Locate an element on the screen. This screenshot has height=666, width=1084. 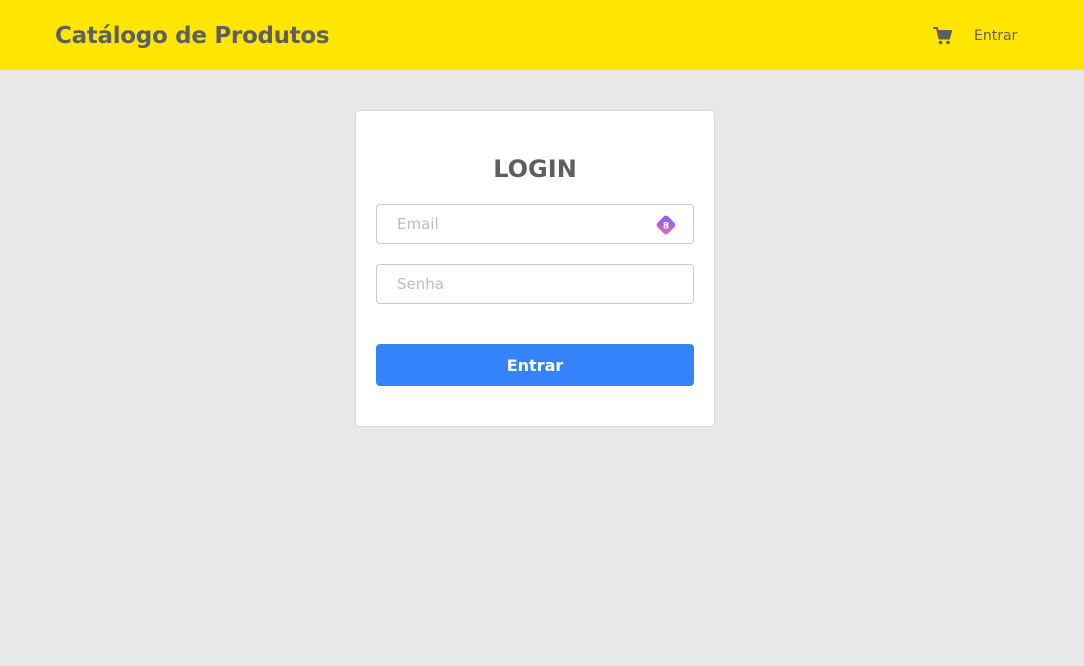
shopping-cart-icon is located at coordinates (943, 36).